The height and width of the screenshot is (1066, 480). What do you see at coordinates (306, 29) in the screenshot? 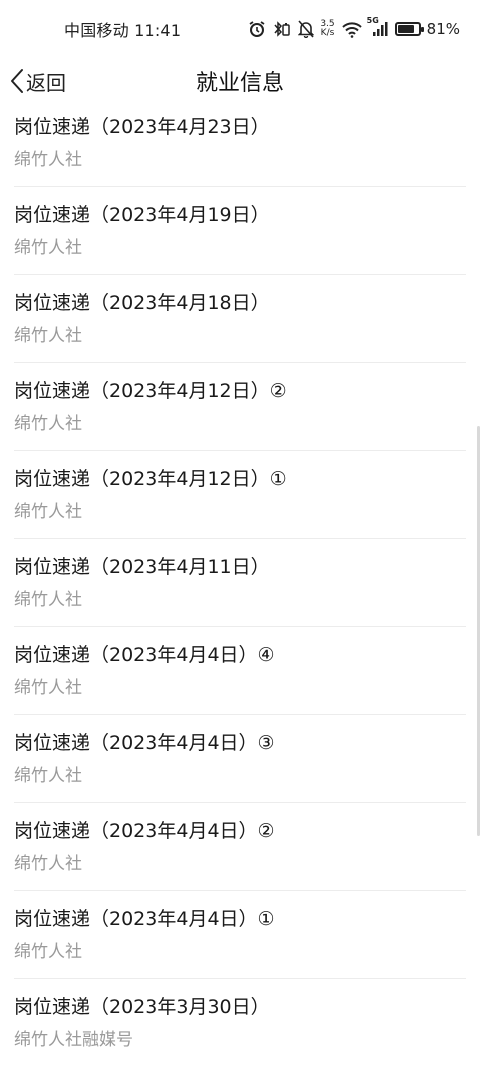
I see `mute-bell-icon` at bounding box center [306, 29].